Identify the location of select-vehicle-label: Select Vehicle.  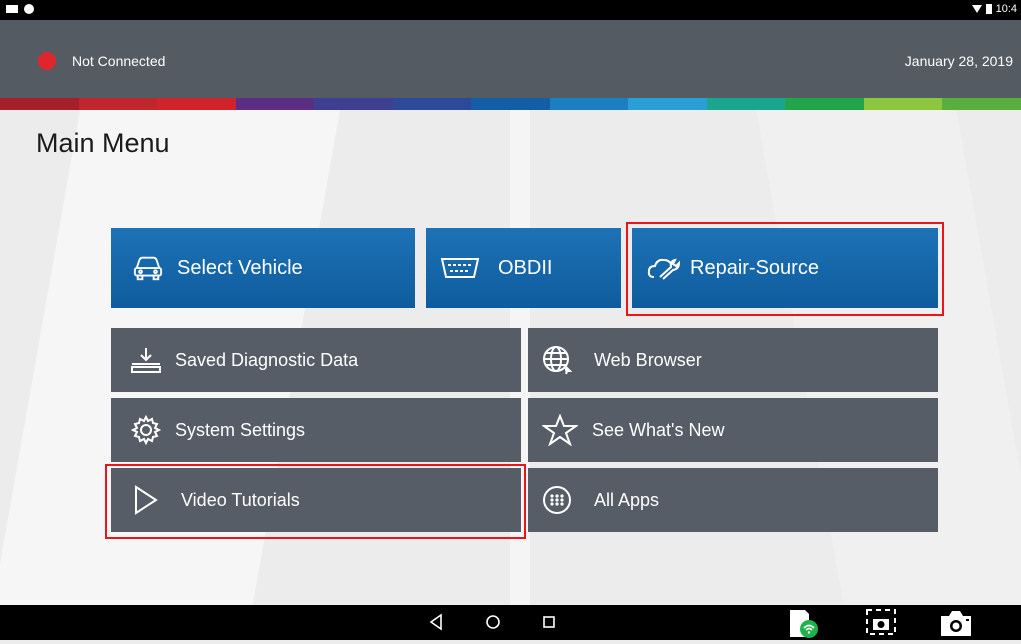
(240, 267).